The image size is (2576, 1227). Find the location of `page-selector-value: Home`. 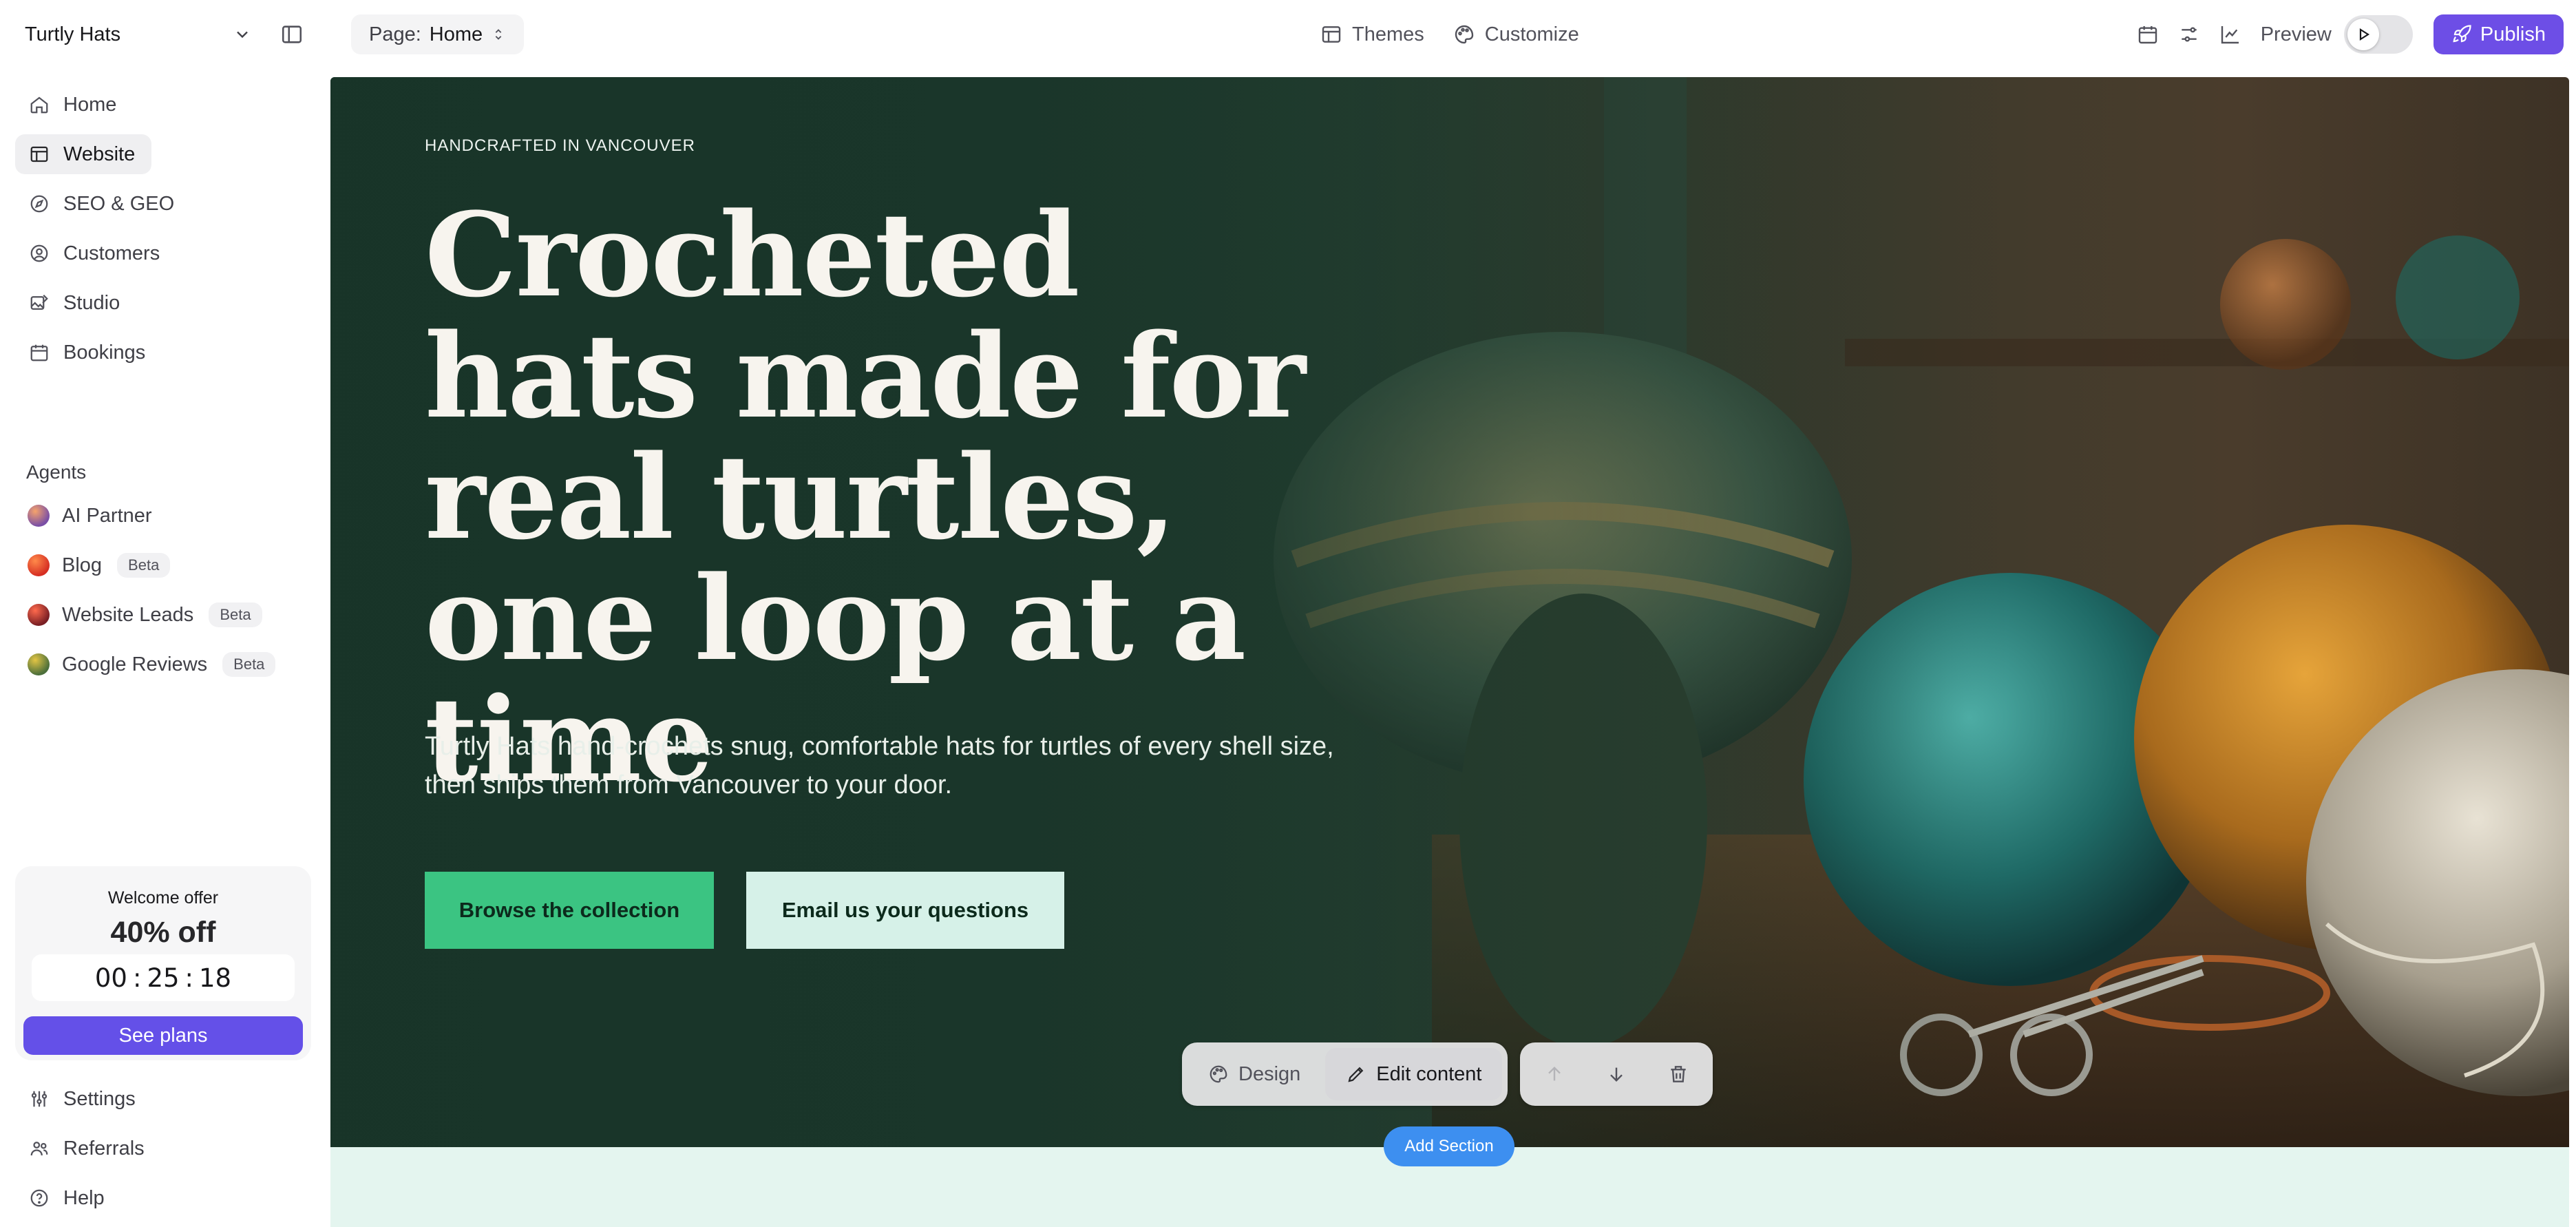

page-selector-value: Home is located at coordinates (456, 34).